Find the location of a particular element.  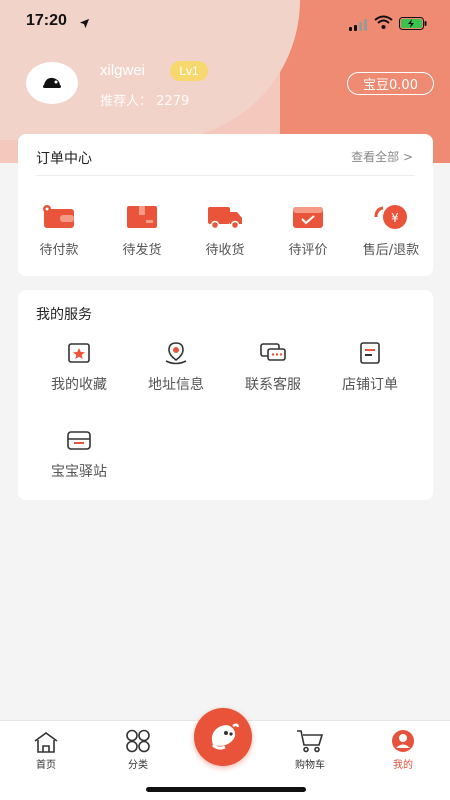

order-pending-shipment: 待发货 is located at coordinates (142, 230).